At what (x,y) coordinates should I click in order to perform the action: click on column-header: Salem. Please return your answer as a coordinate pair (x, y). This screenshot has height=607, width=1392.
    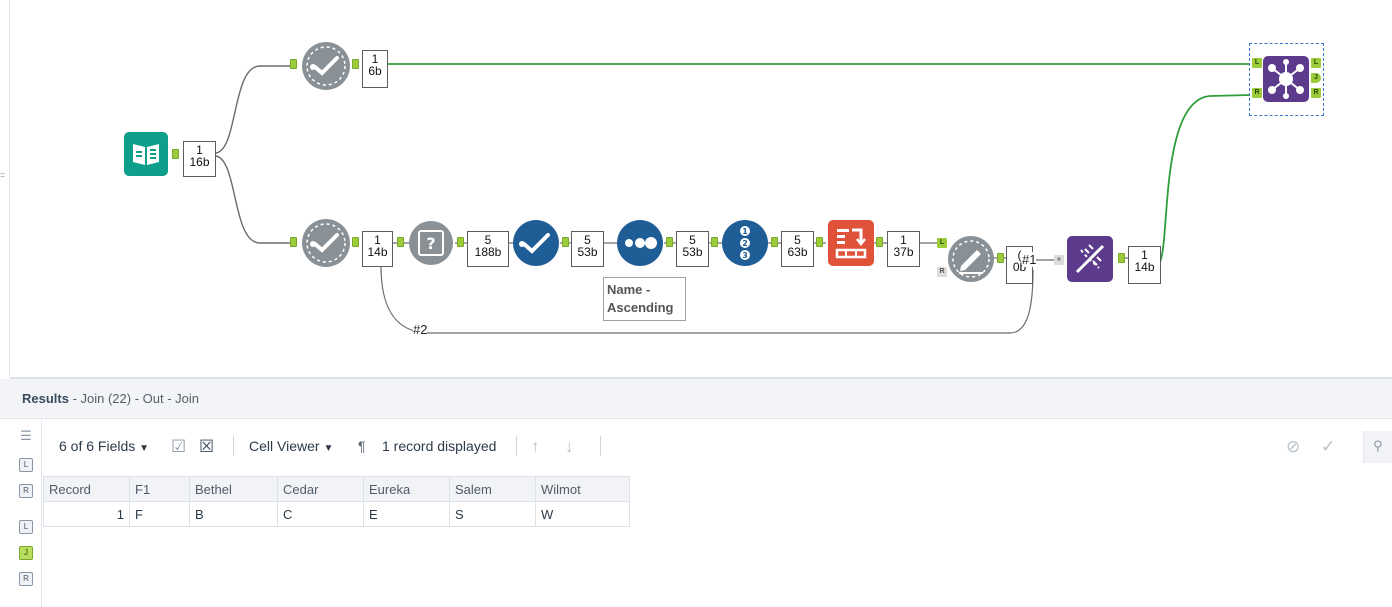
    Looking at the image, I should click on (492, 489).